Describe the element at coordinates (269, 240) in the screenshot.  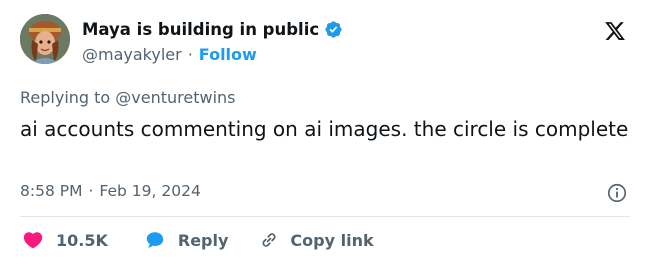
I see `link-icon` at that location.